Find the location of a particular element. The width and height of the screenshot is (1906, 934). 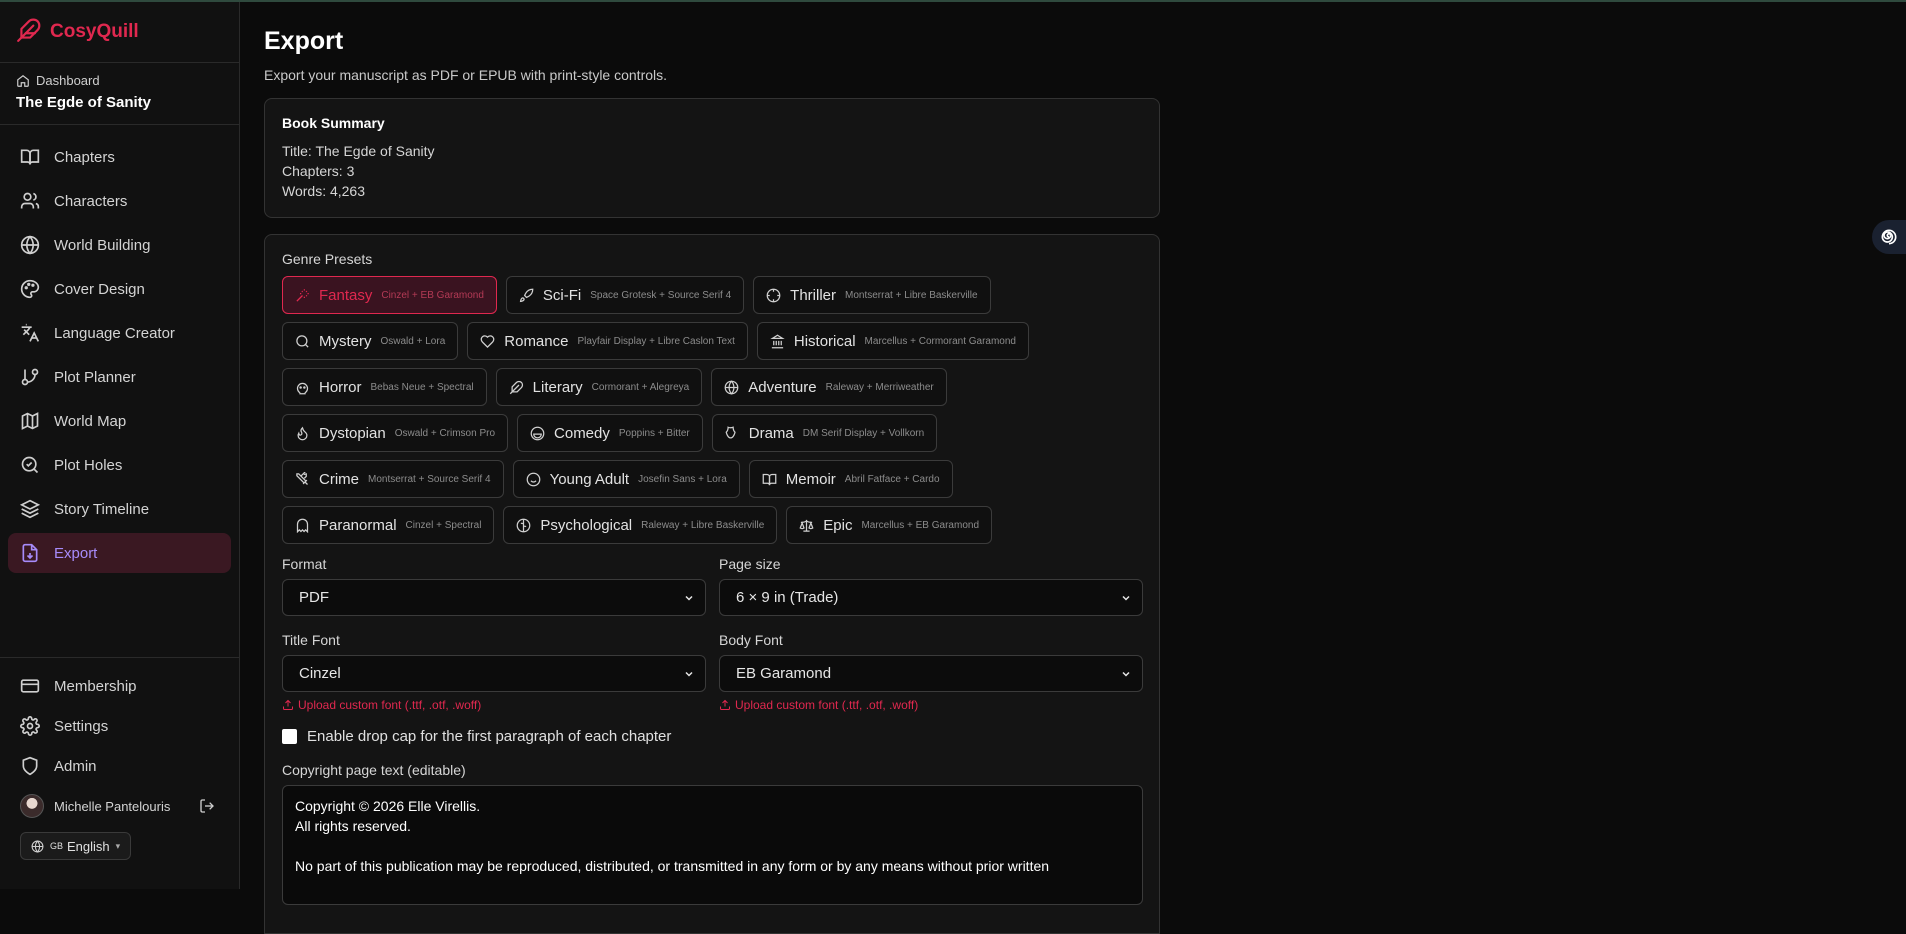

git-branch-icon is located at coordinates (30, 377).